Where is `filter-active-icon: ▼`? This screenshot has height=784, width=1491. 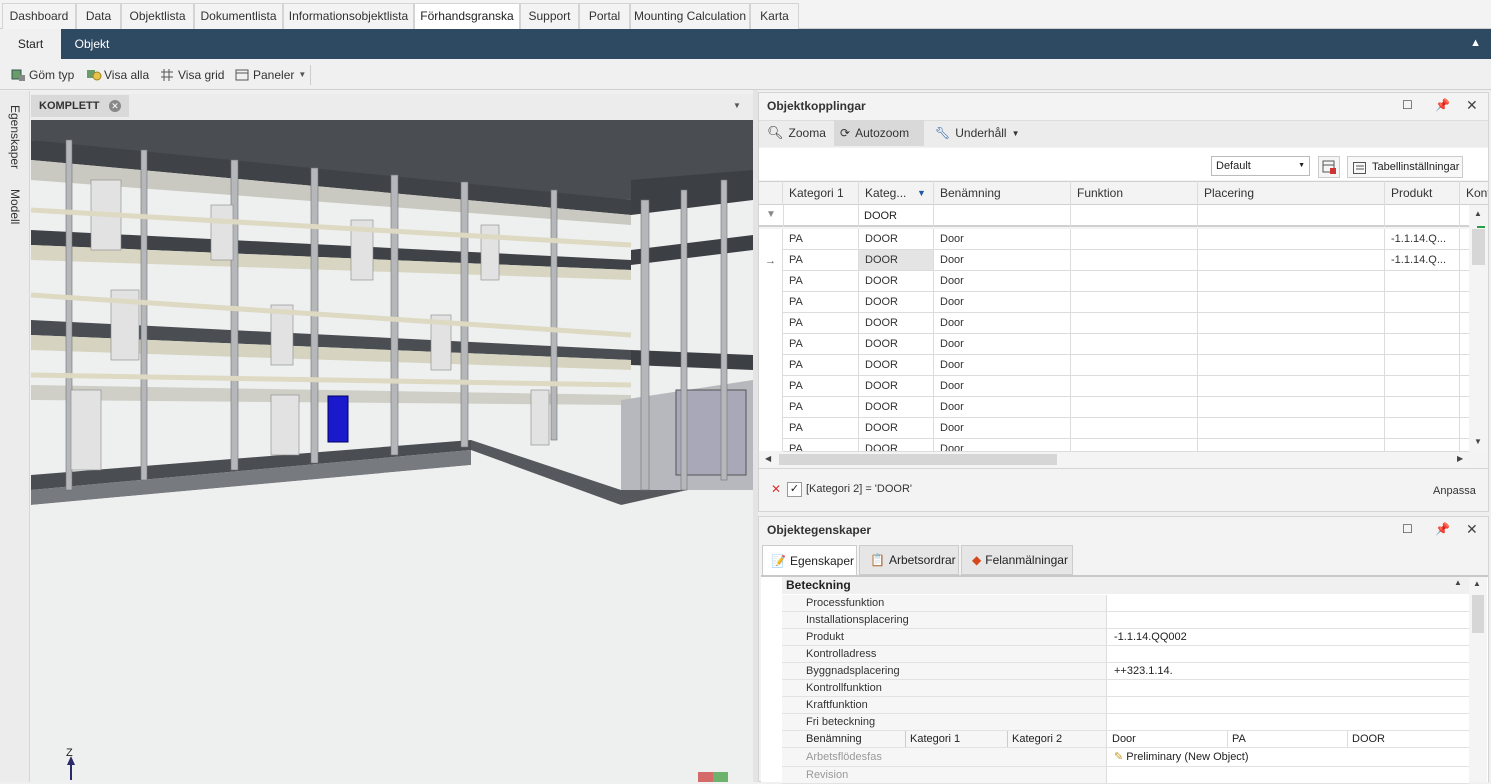
filter-active-icon: ▼ is located at coordinates (921, 193).